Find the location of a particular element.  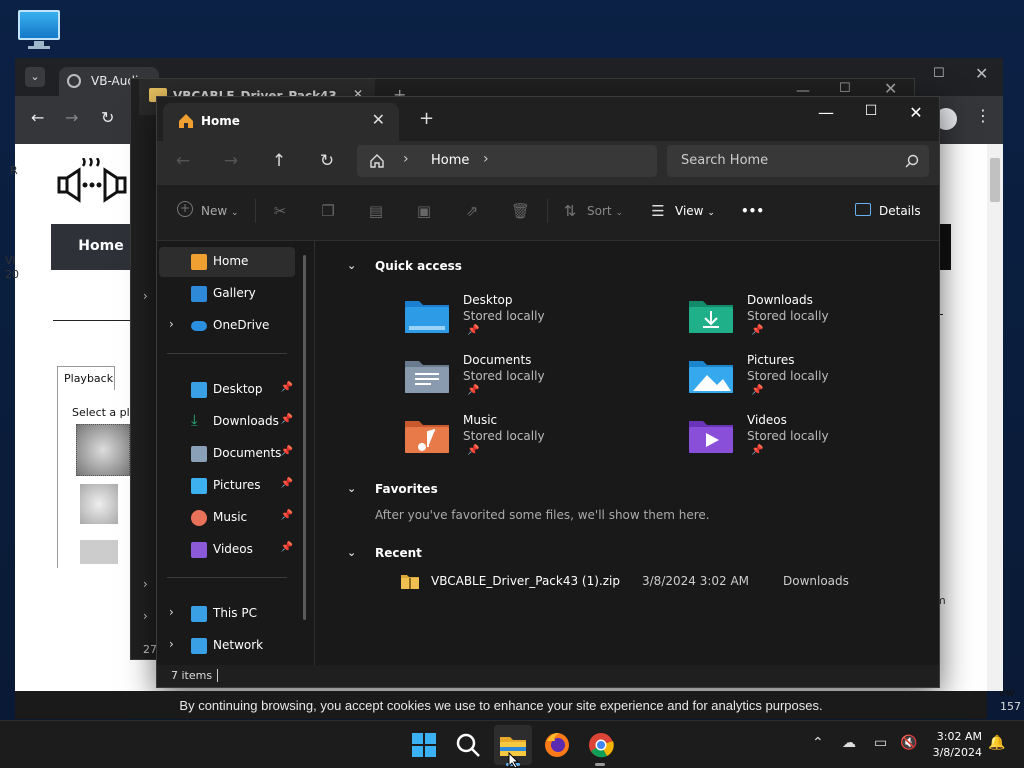

search-icon is located at coordinates (468, 745).